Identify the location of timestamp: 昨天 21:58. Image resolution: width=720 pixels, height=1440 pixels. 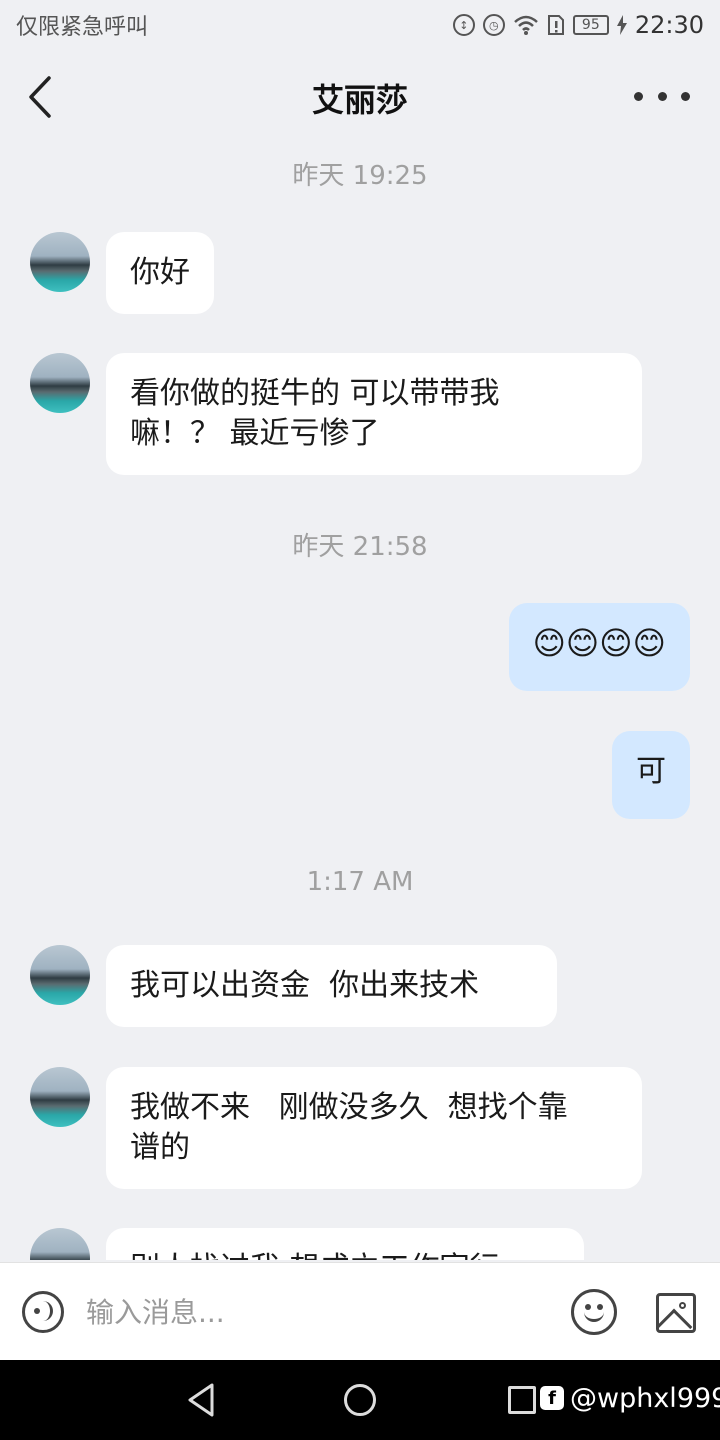
(360, 547).